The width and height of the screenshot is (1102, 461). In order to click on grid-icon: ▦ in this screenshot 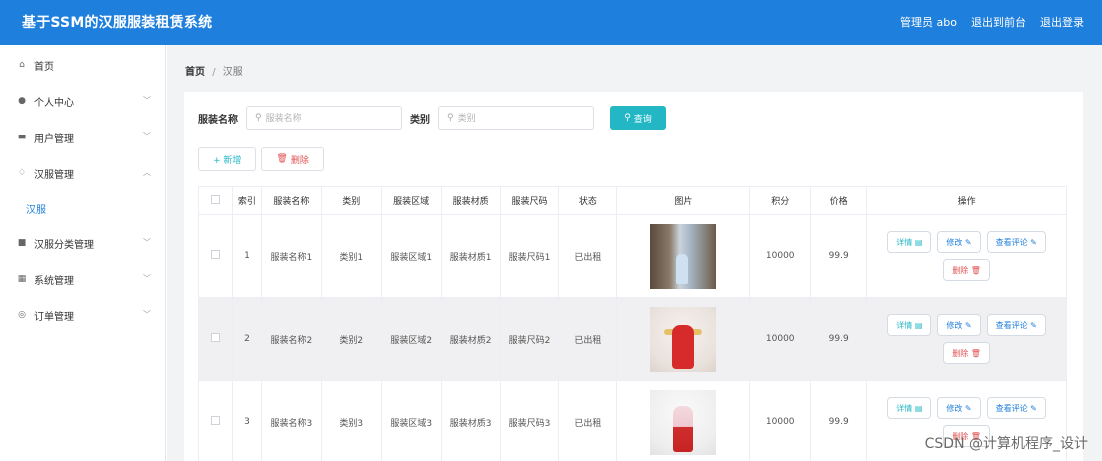, I will do `click(22, 279)`.